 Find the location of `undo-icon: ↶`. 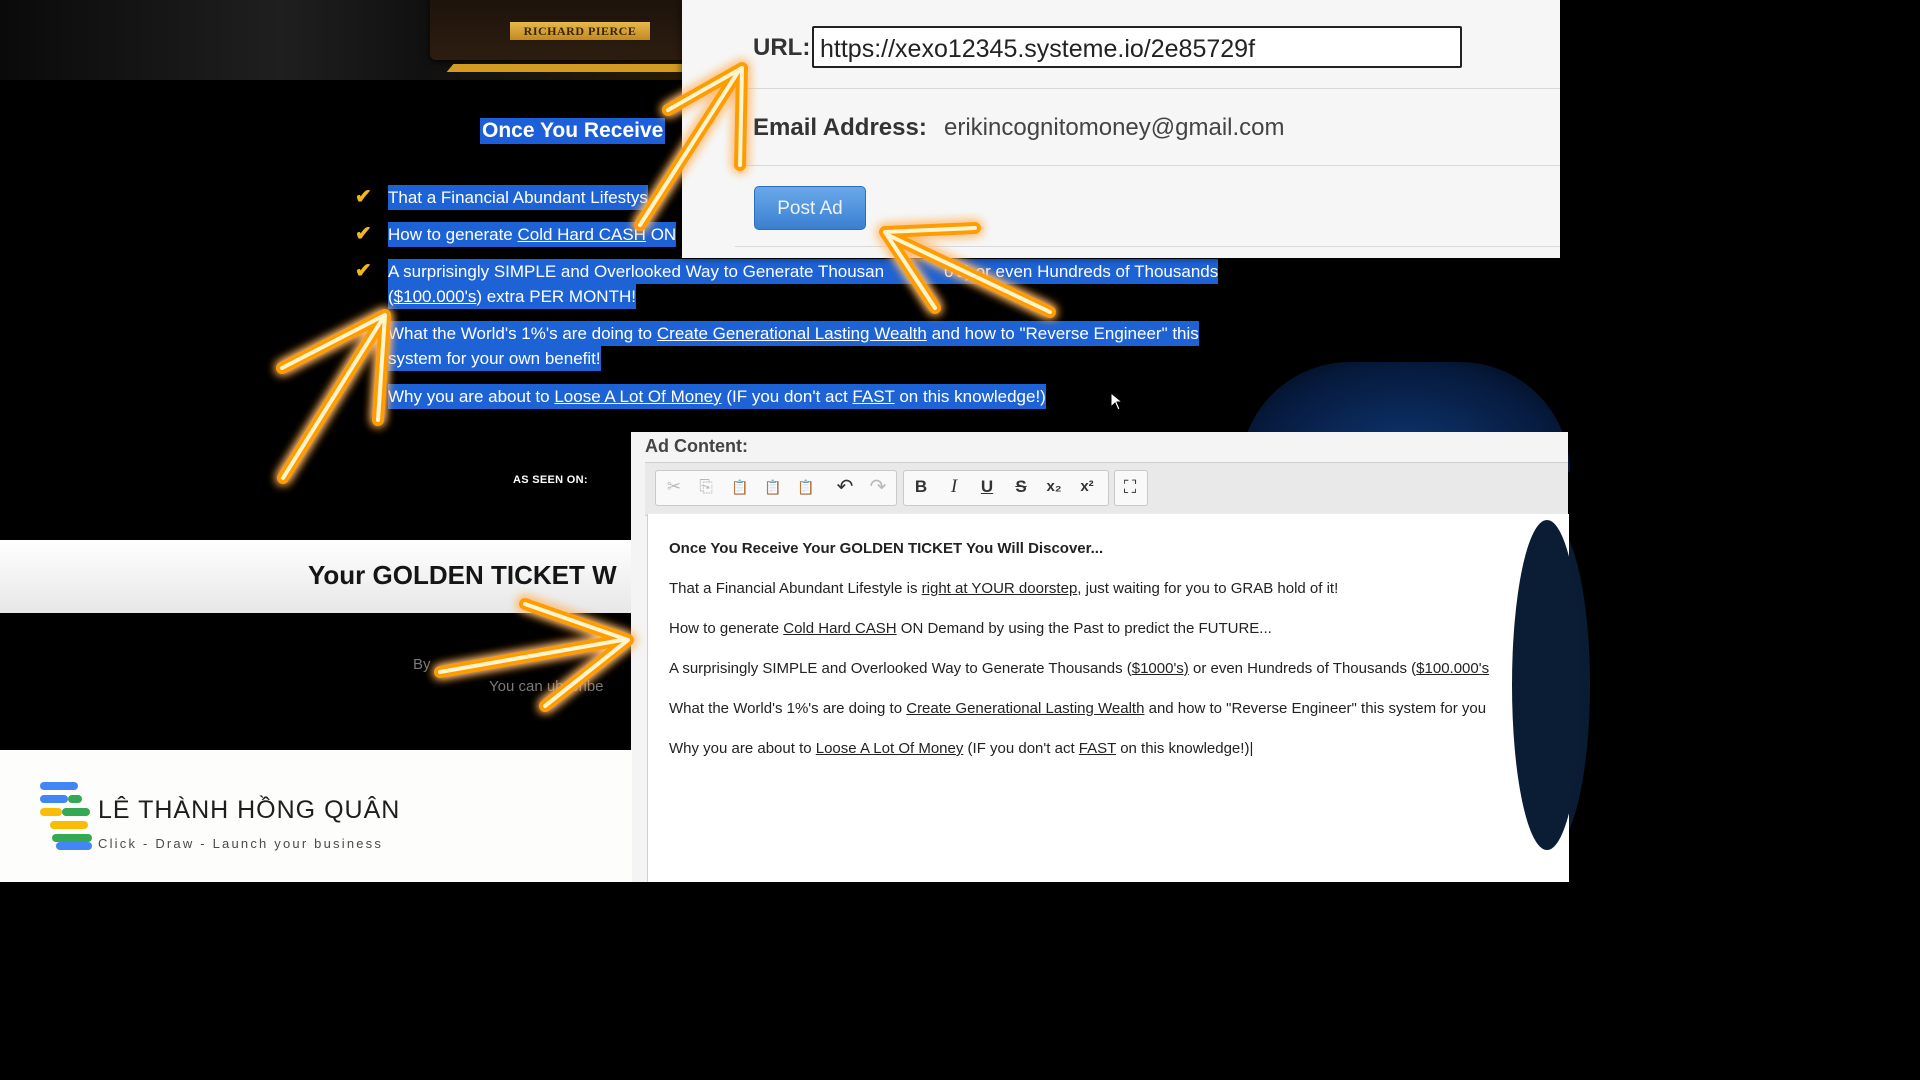

undo-icon: ↶ is located at coordinates (845, 487).